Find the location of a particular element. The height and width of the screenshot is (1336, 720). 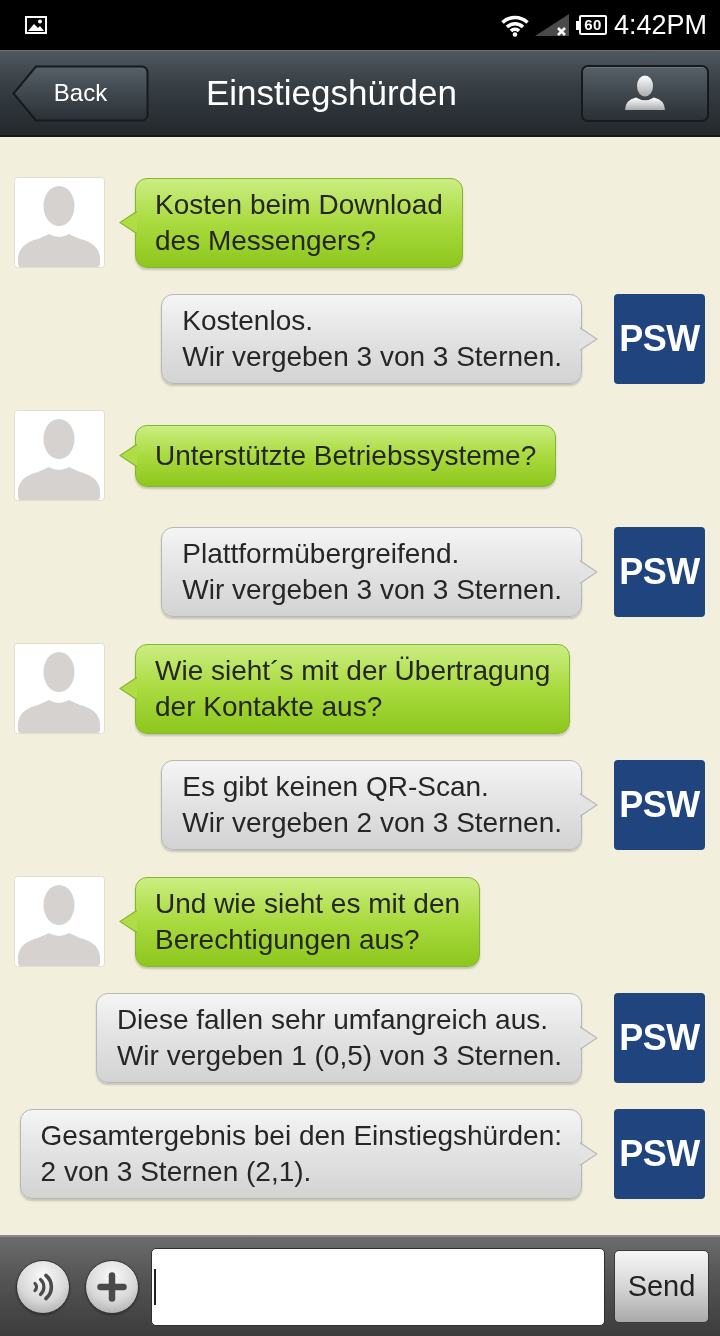

plus-icon is located at coordinates (112, 1286).